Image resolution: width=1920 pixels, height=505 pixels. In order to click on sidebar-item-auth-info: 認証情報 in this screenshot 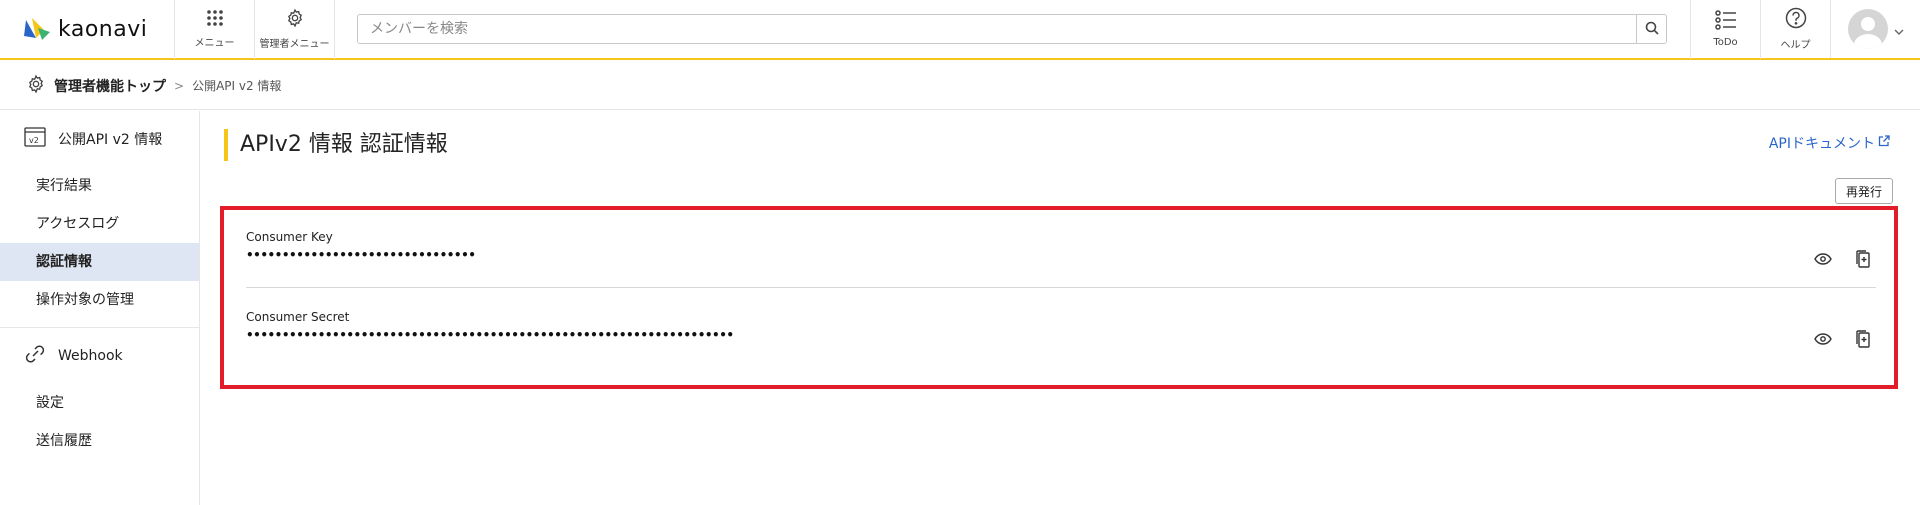, I will do `click(99, 262)`.